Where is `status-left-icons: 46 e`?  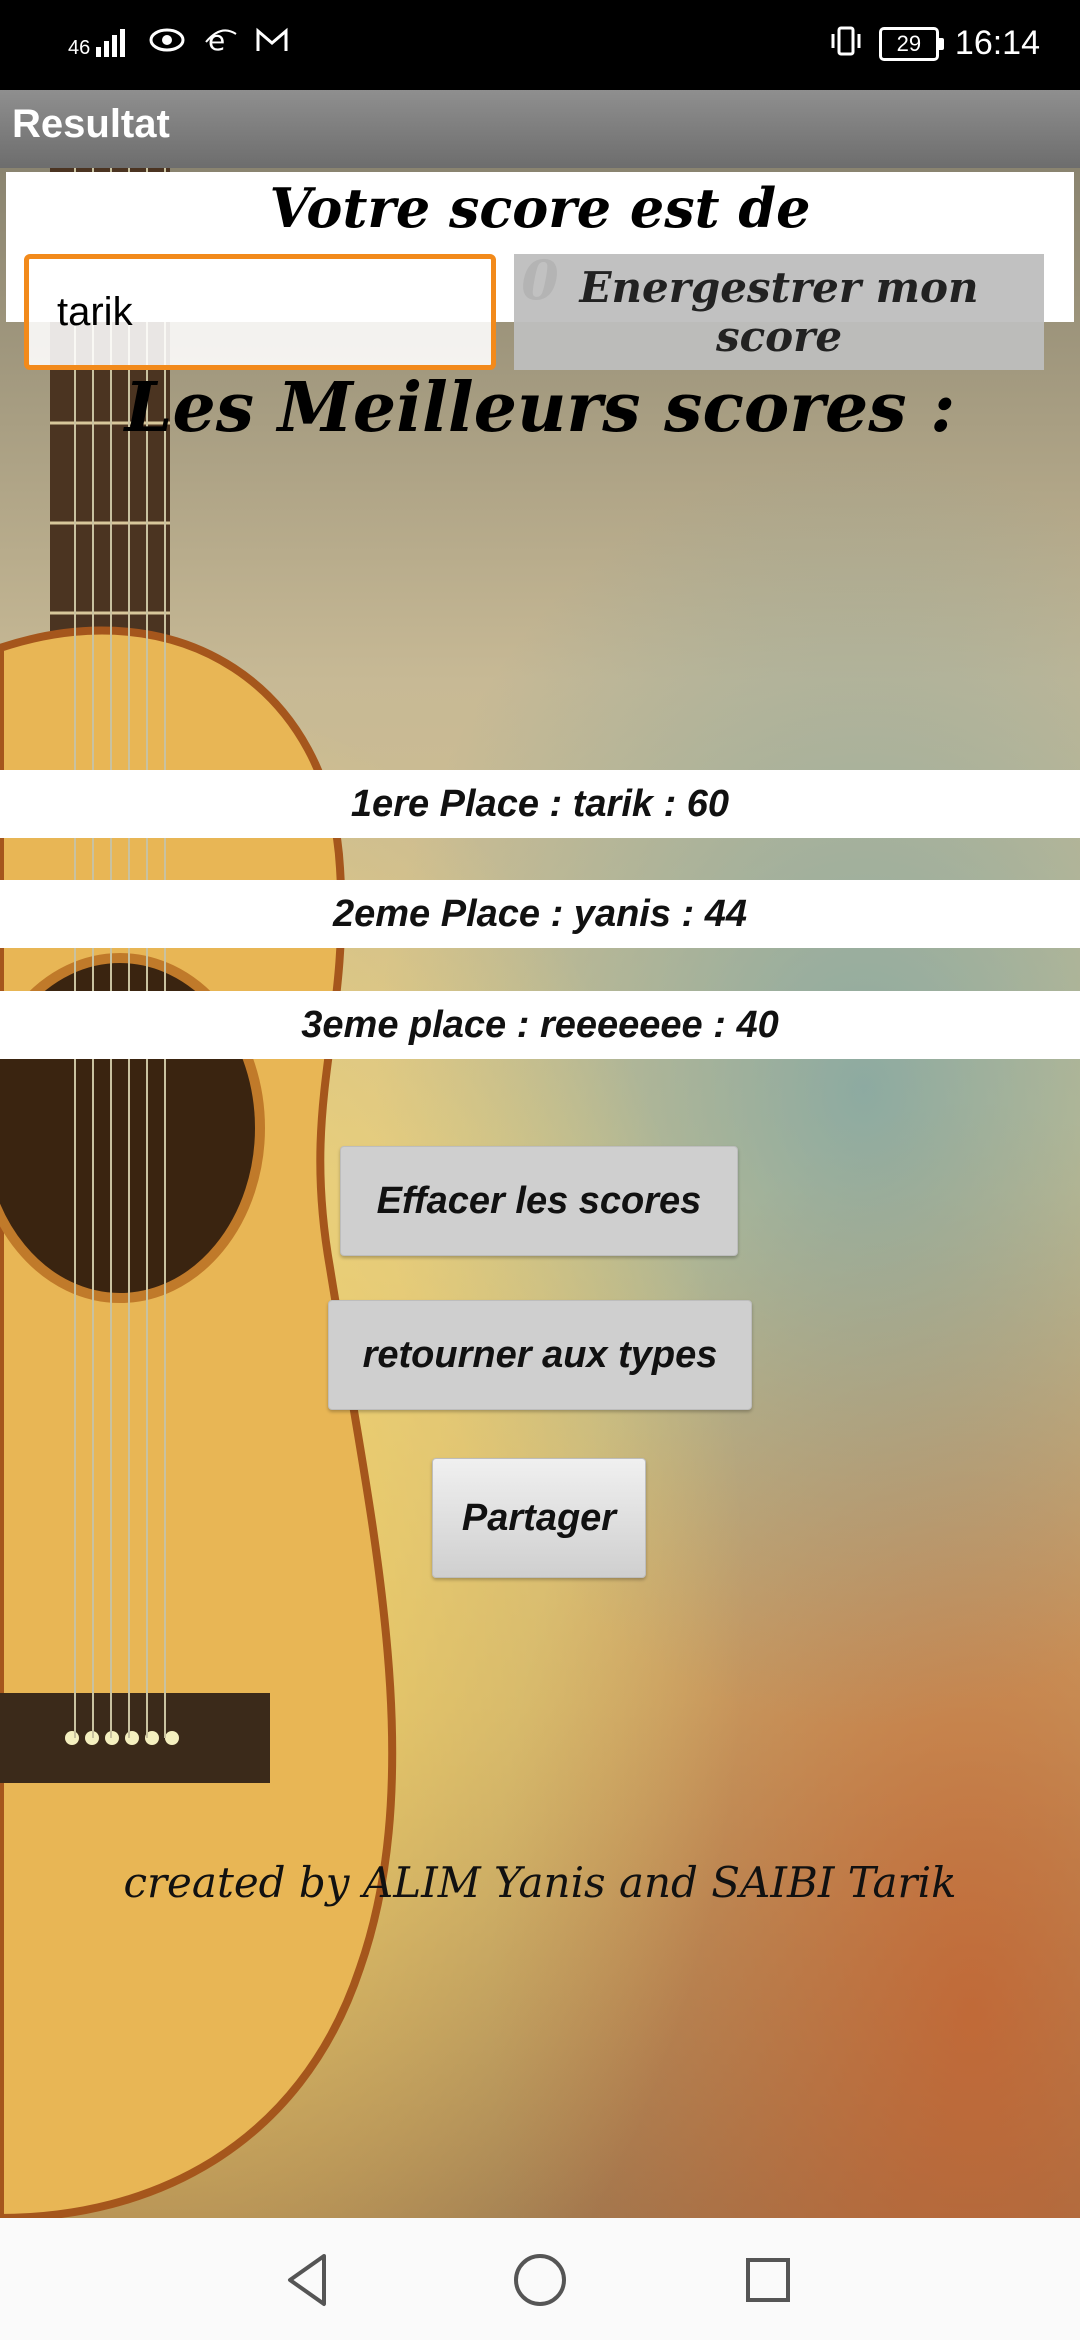
status-left-icons: 46 e is located at coordinates (178, 42).